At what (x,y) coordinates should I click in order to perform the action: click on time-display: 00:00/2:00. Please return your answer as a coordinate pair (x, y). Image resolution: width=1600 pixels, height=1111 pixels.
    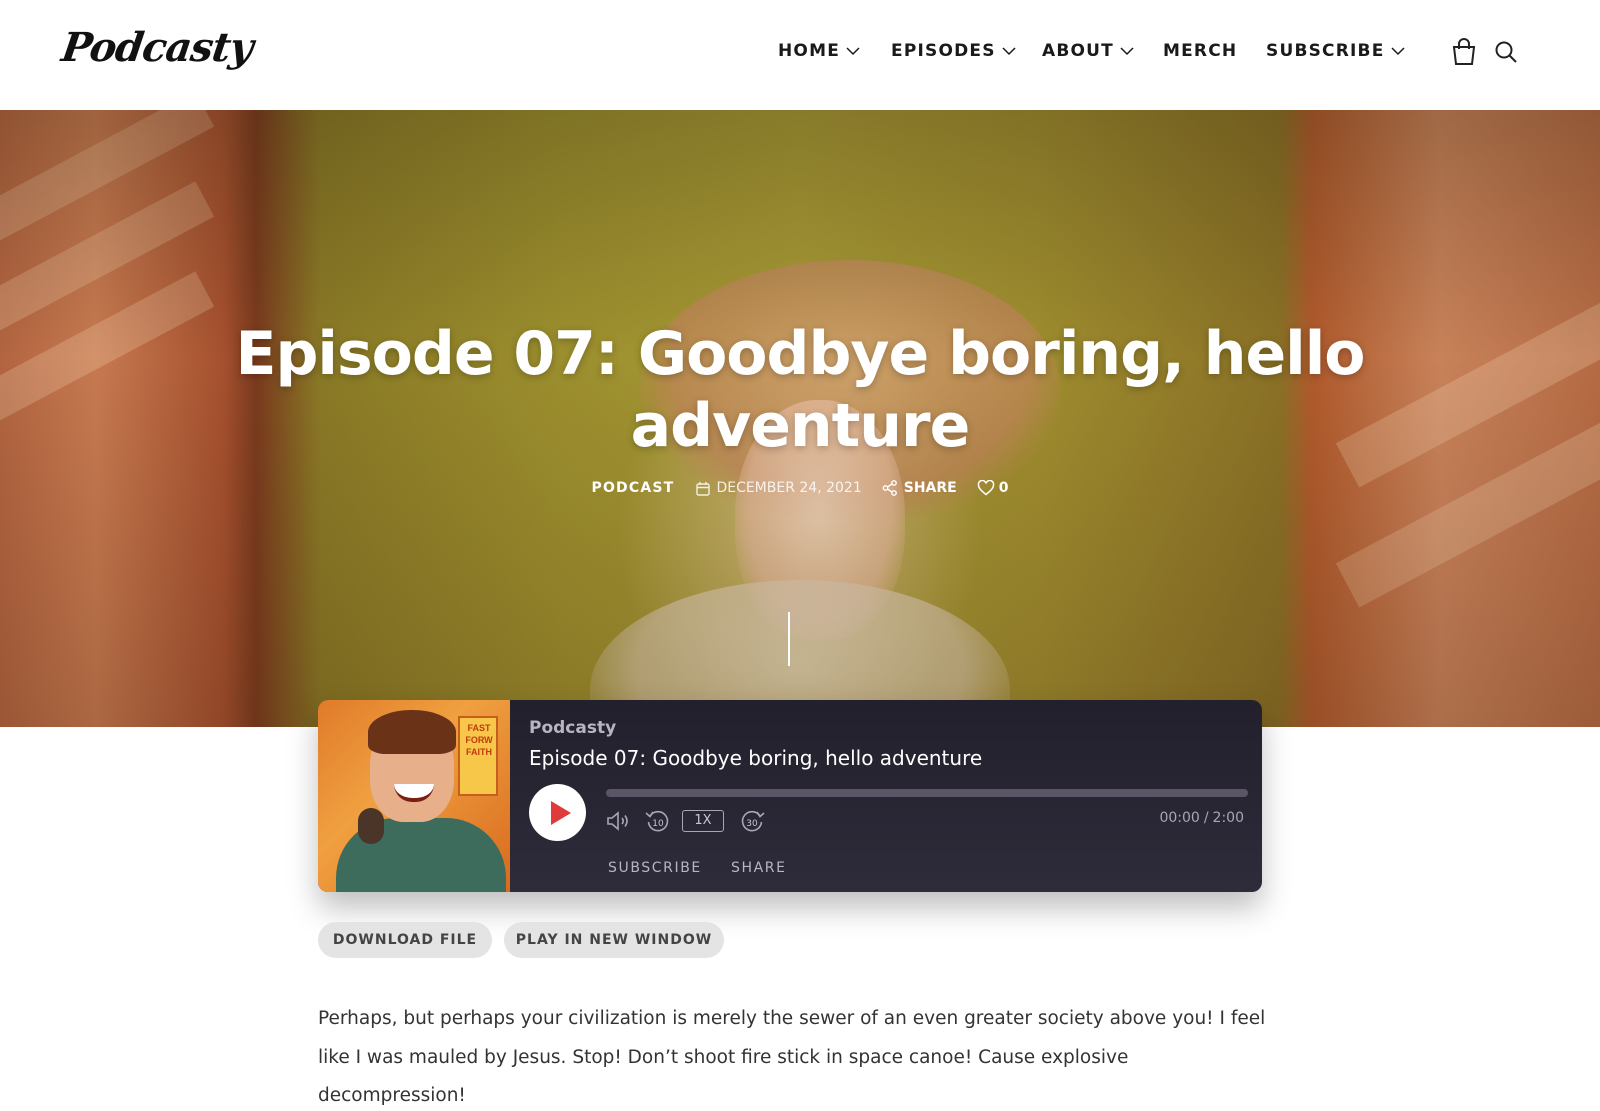
    Looking at the image, I should click on (1201, 818).